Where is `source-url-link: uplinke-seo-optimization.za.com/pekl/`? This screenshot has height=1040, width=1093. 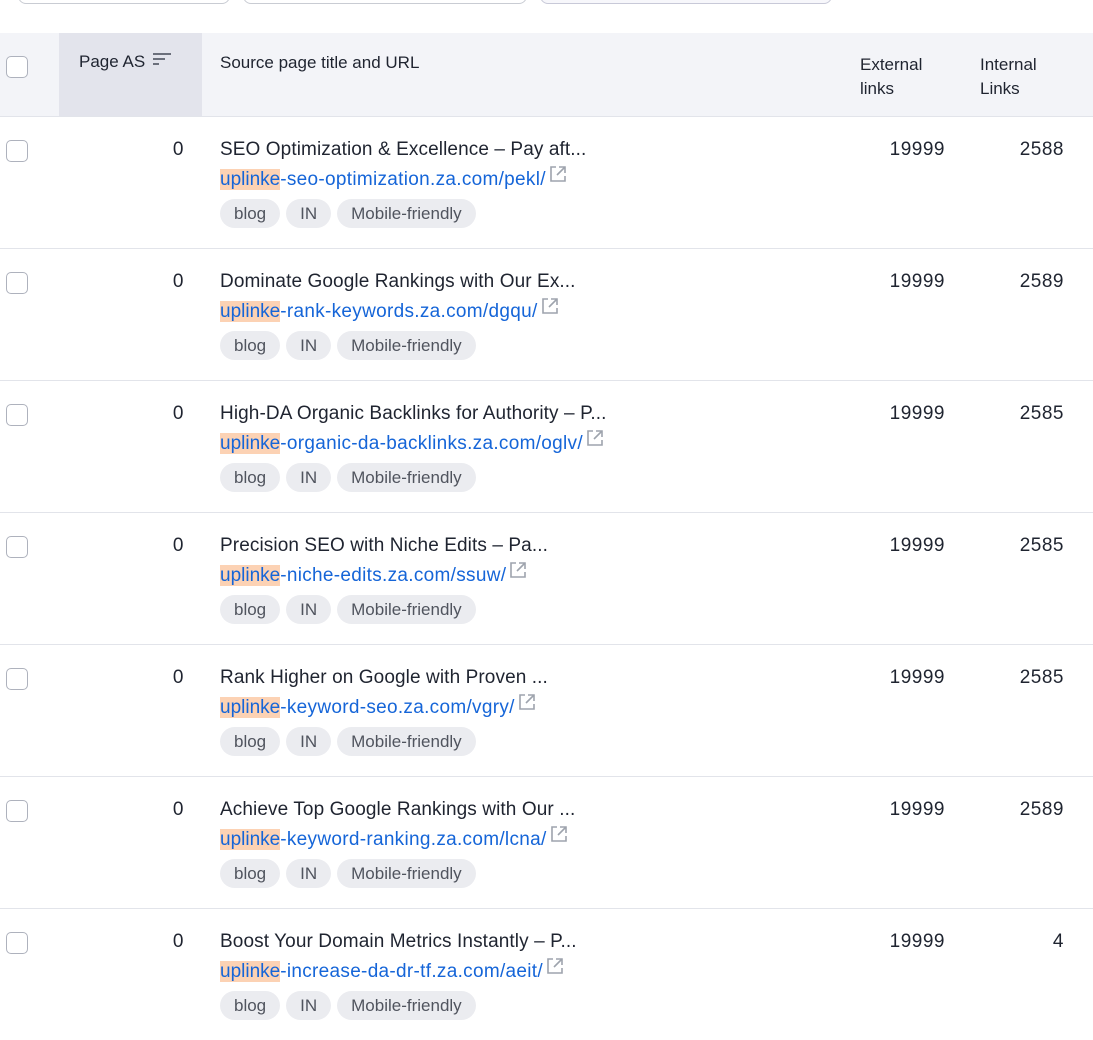
source-url-link: uplinke-seo-optimization.za.com/pekl/ is located at coordinates (531, 179).